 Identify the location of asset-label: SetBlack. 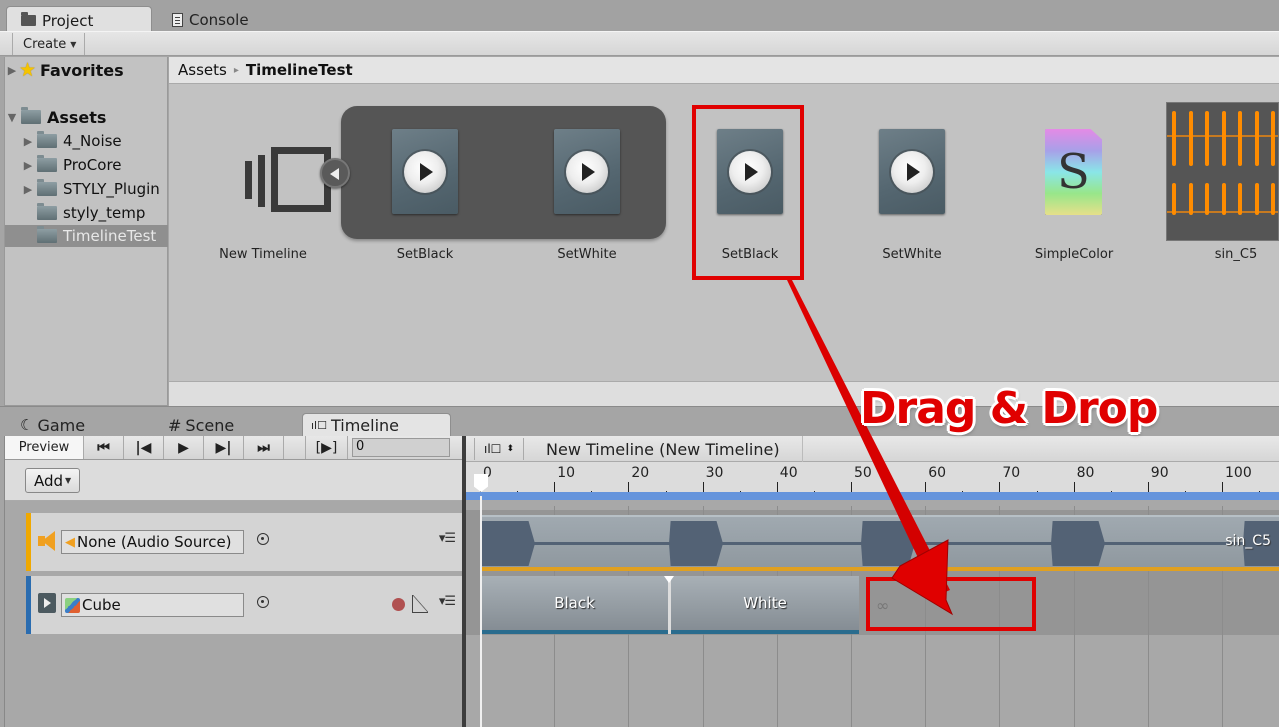
(425, 254).